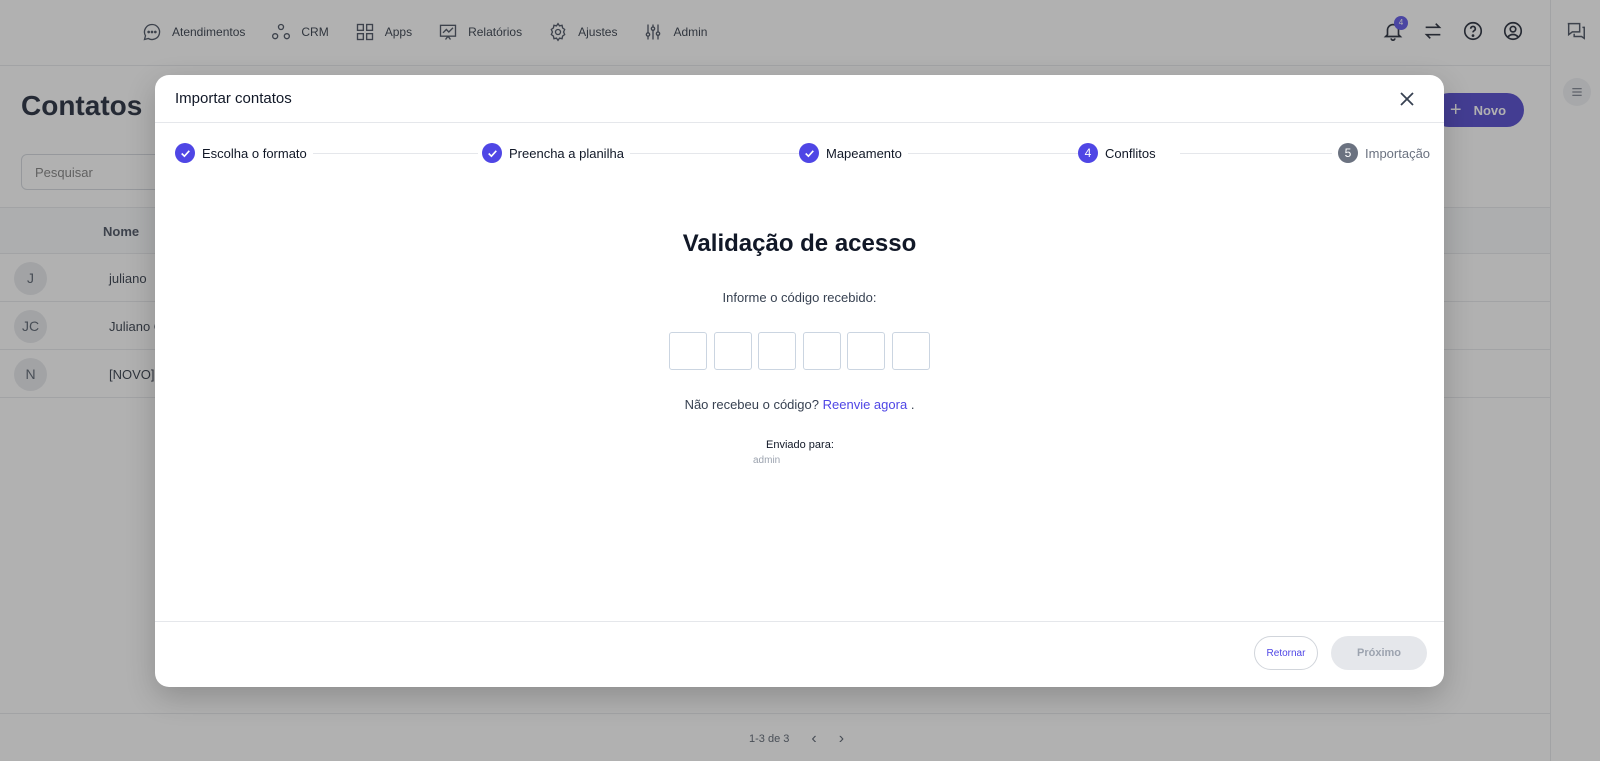 The width and height of the screenshot is (1600, 761). What do you see at coordinates (1286, 653) in the screenshot?
I see `back-button: Retornar` at bounding box center [1286, 653].